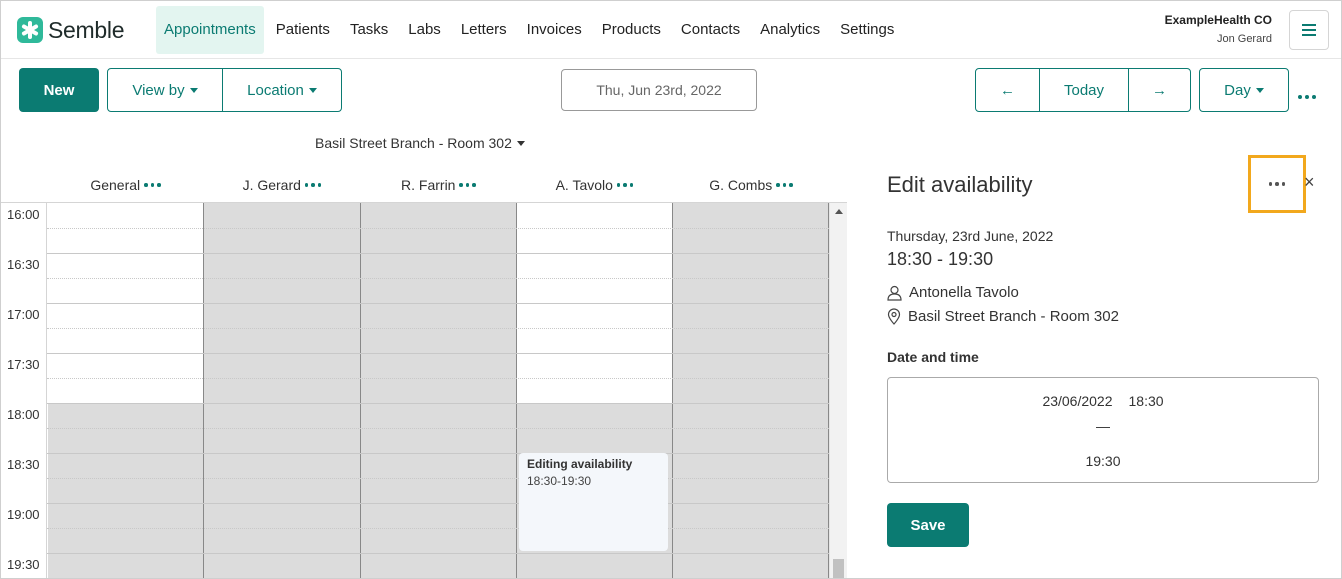 Image resolution: width=1342 pixels, height=579 pixels. I want to click on prev-day-button: ←, so click(1007, 90).